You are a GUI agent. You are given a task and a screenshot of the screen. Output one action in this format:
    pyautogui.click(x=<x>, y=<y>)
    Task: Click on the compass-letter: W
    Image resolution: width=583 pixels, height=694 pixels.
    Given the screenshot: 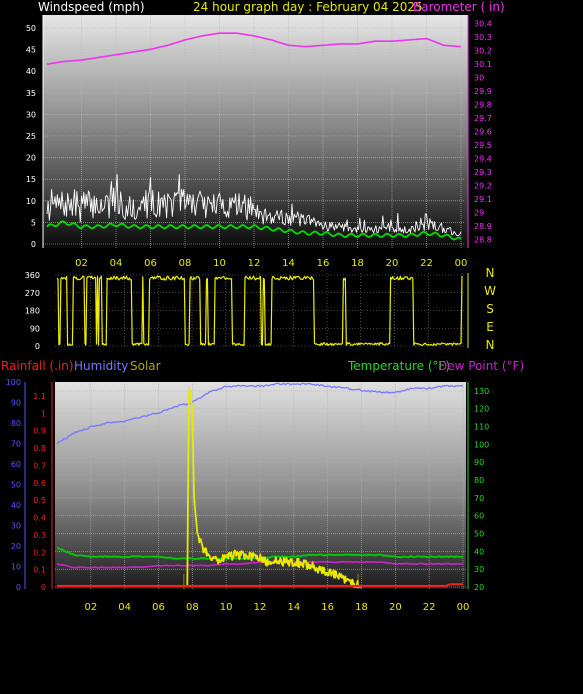 What is the action you would take?
    pyautogui.click(x=490, y=291)
    